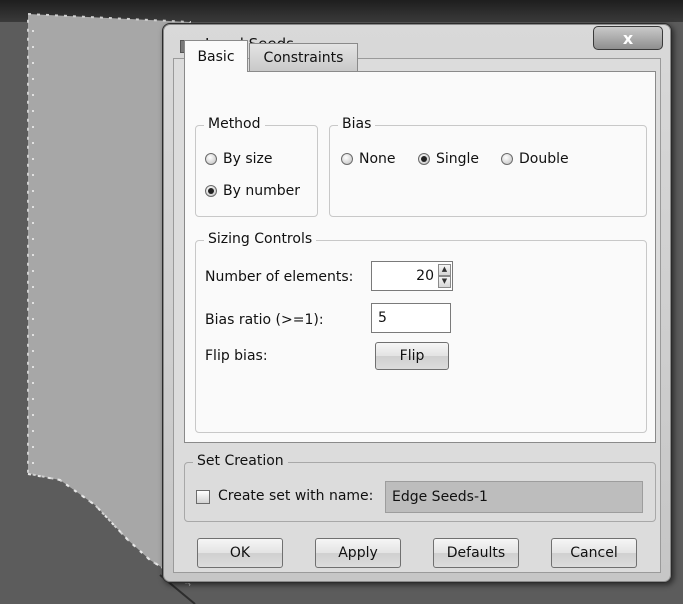 The width and height of the screenshot is (683, 604). I want to click on bias-ratio-field: 5, so click(411, 318).